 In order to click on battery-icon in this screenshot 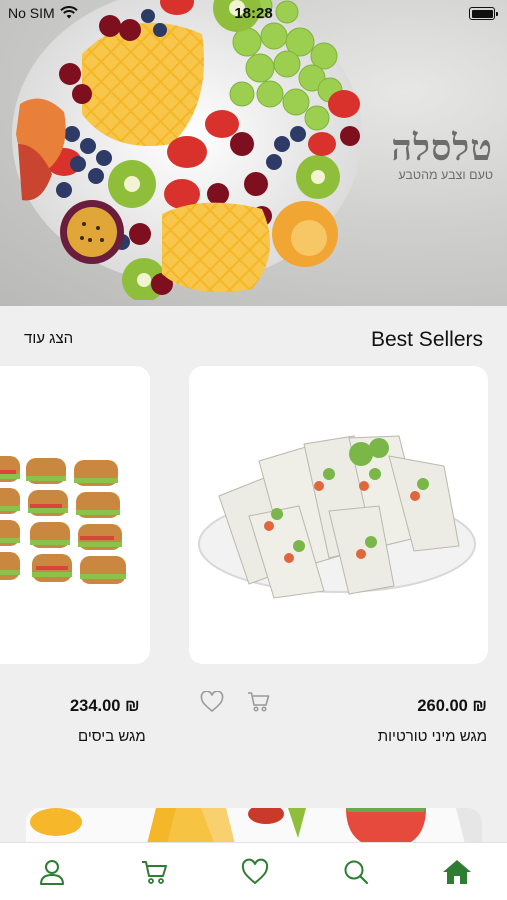, I will do `click(483, 13)`.